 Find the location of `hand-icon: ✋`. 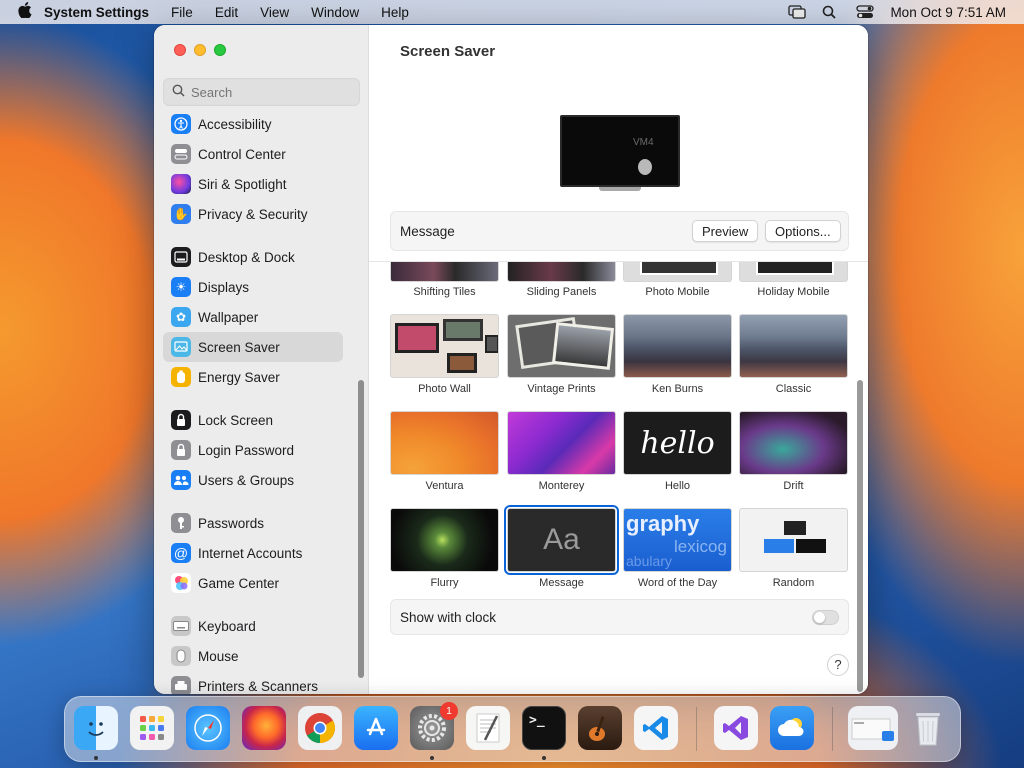

hand-icon: ✋ is located at coordinates (181, 214).